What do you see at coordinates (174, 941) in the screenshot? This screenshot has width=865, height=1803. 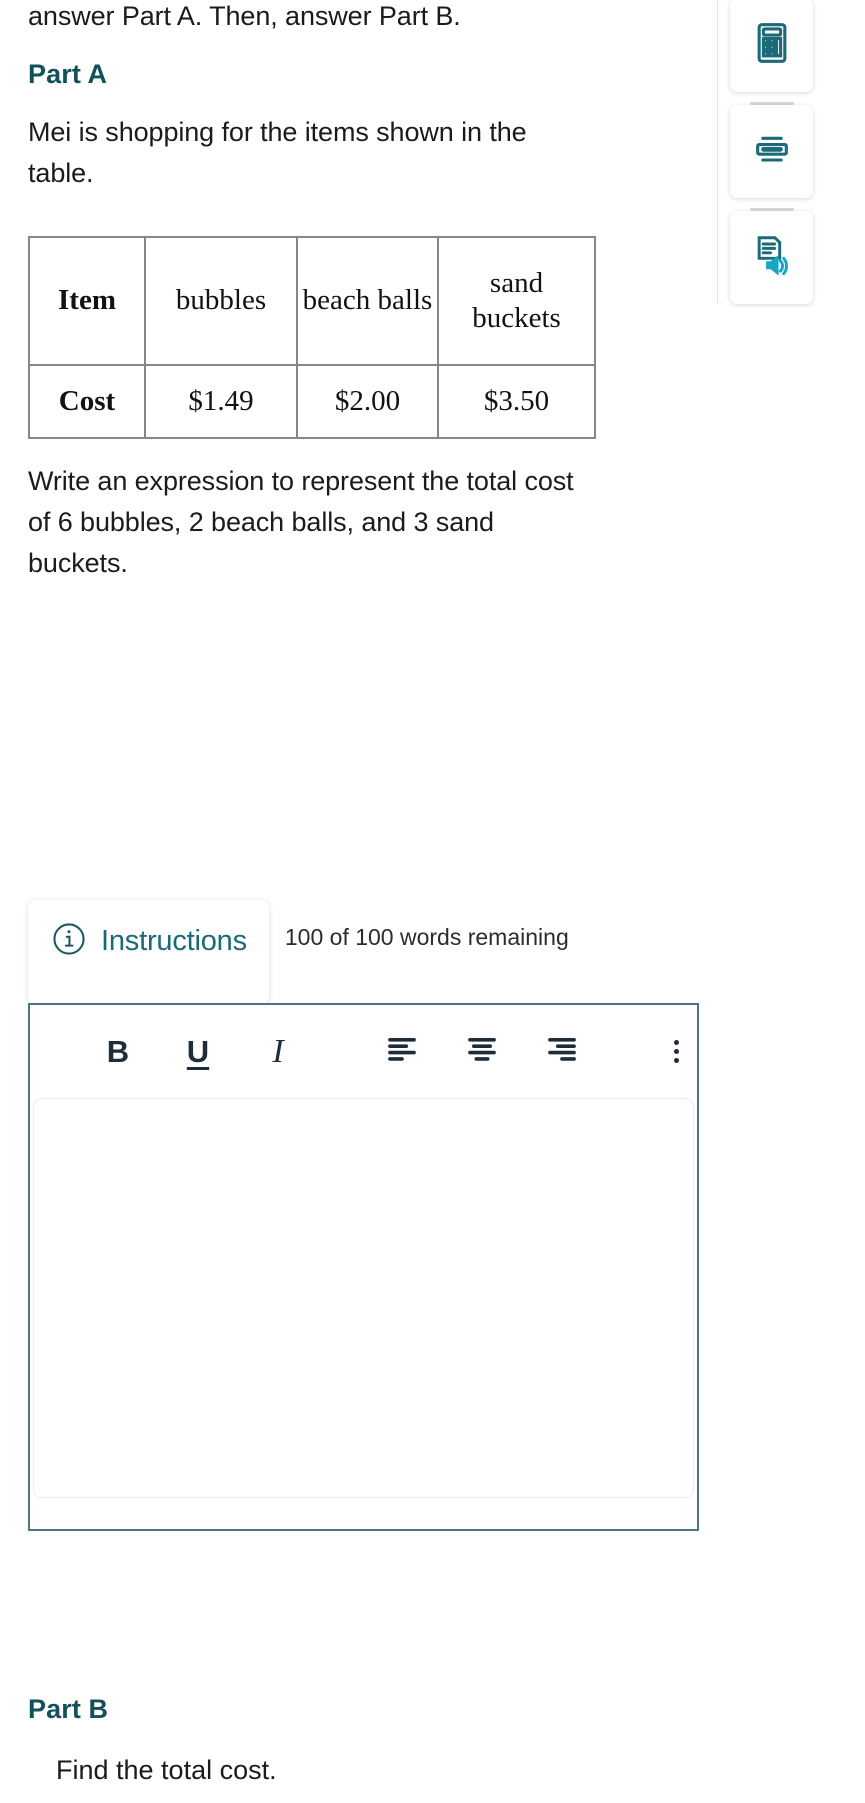 I see `instructions-label: Instructions` at bounding box center [174, 941].